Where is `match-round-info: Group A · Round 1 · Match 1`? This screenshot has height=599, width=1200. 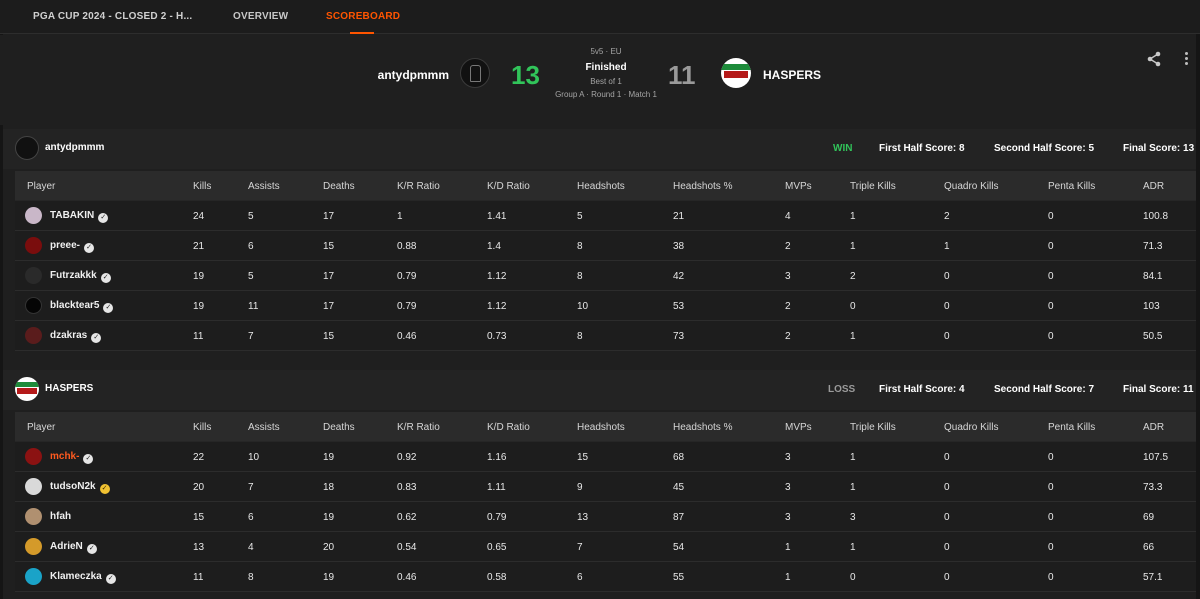
match-round-info: Group A · Round 1 · Match 1 is located at coordinates (606, 94).